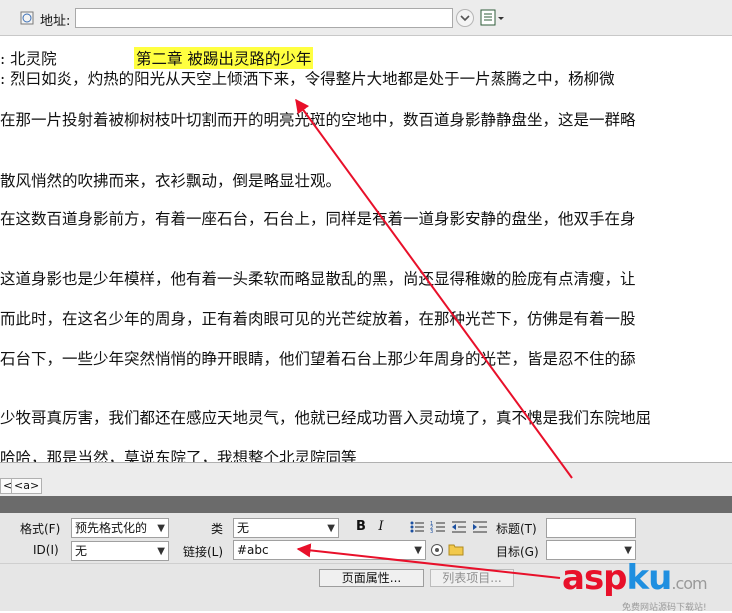 The image size is (732, 613). Describe the element at coordinates (366, 479) in the screenshot. I see `tag-selector-bar: < <a>` at that location.